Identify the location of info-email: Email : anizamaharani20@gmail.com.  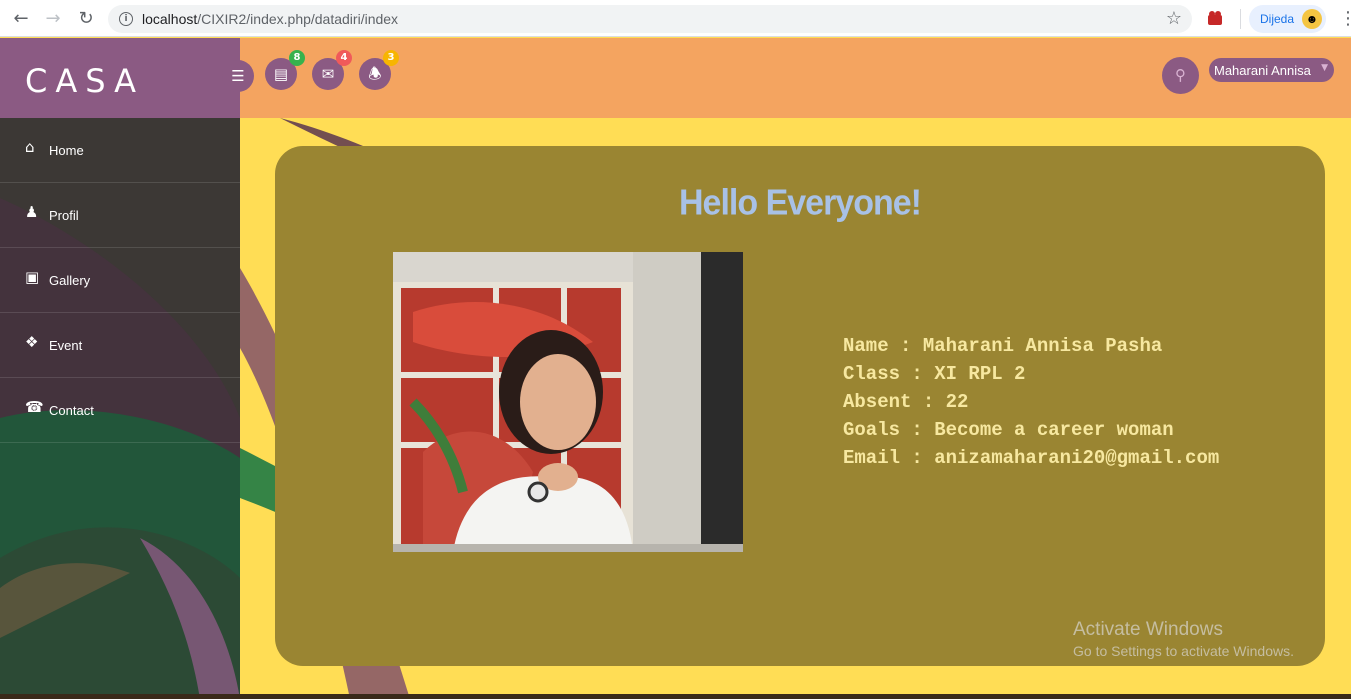
(1031, 458).